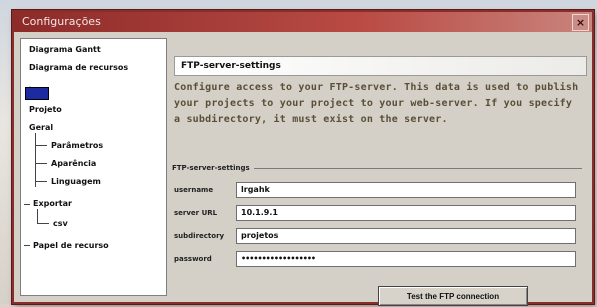 The width and height of the screenshot is (597, 307). Describe the element at coordinates (77, 145) in the screenshot. I see `tree-item-parameters: Parâmetros` at that location.